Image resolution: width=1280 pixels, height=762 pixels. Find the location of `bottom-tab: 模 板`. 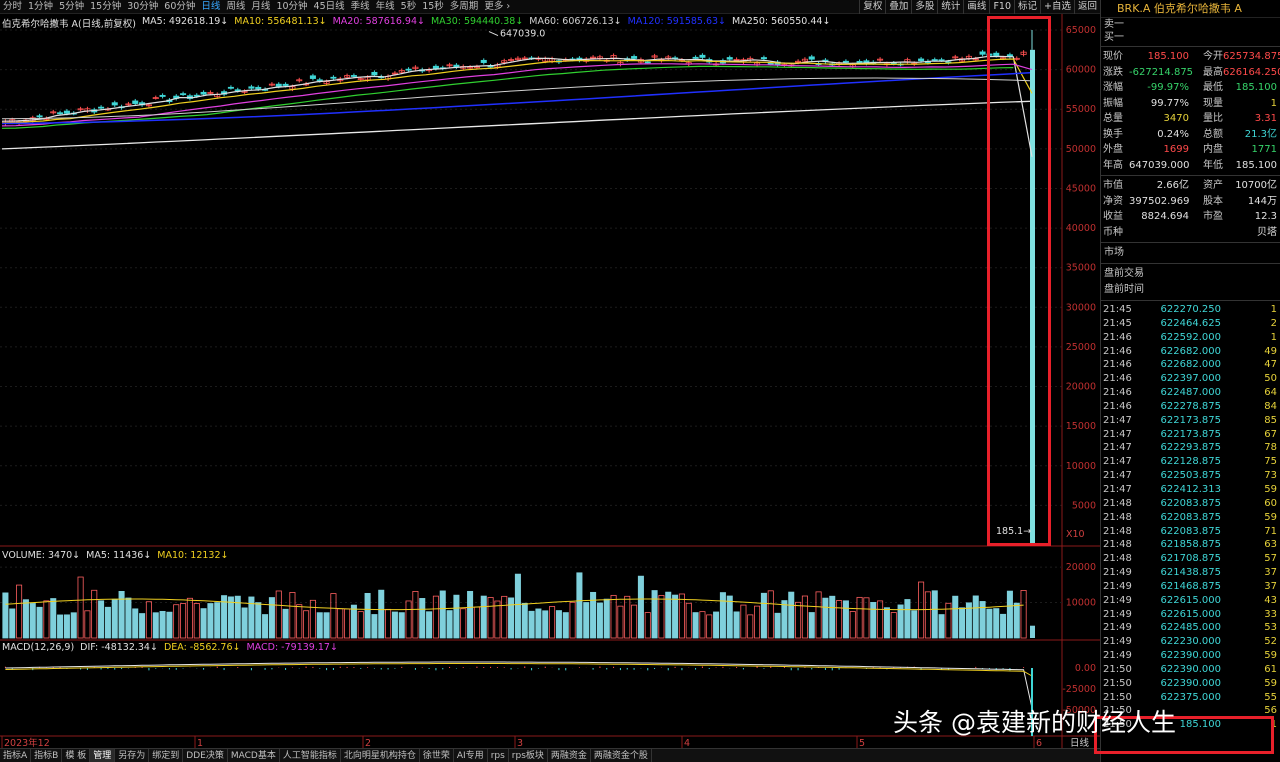

bottom-tab: 模 板 is located at coordinates (76, 755).